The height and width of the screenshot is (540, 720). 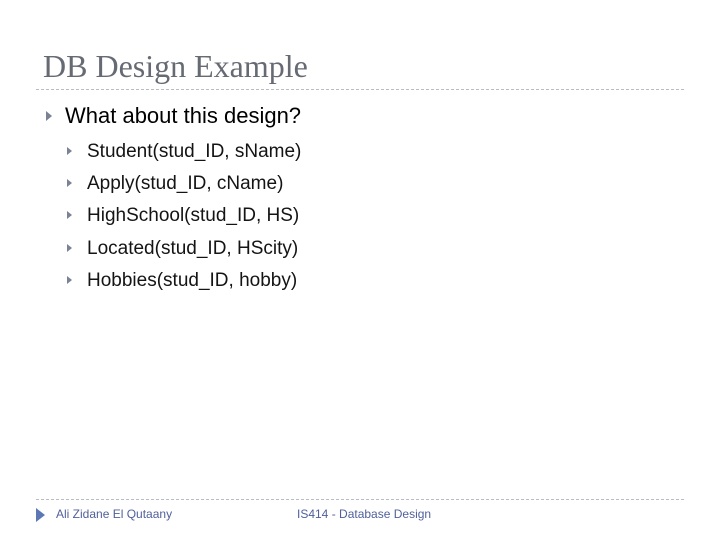 What do you see at coordinates (360, 499) in the screenshot?
I see `footer-divider` at bounding box center [360, 499].